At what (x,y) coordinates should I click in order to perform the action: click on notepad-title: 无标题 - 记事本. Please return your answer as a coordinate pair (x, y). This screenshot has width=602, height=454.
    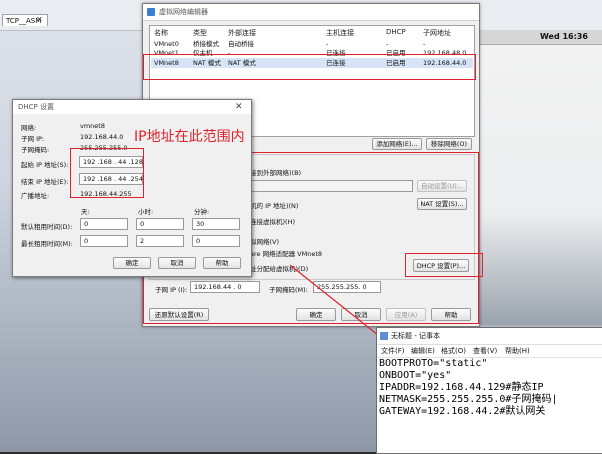
    Looking at the image, I should click on (415, 336).